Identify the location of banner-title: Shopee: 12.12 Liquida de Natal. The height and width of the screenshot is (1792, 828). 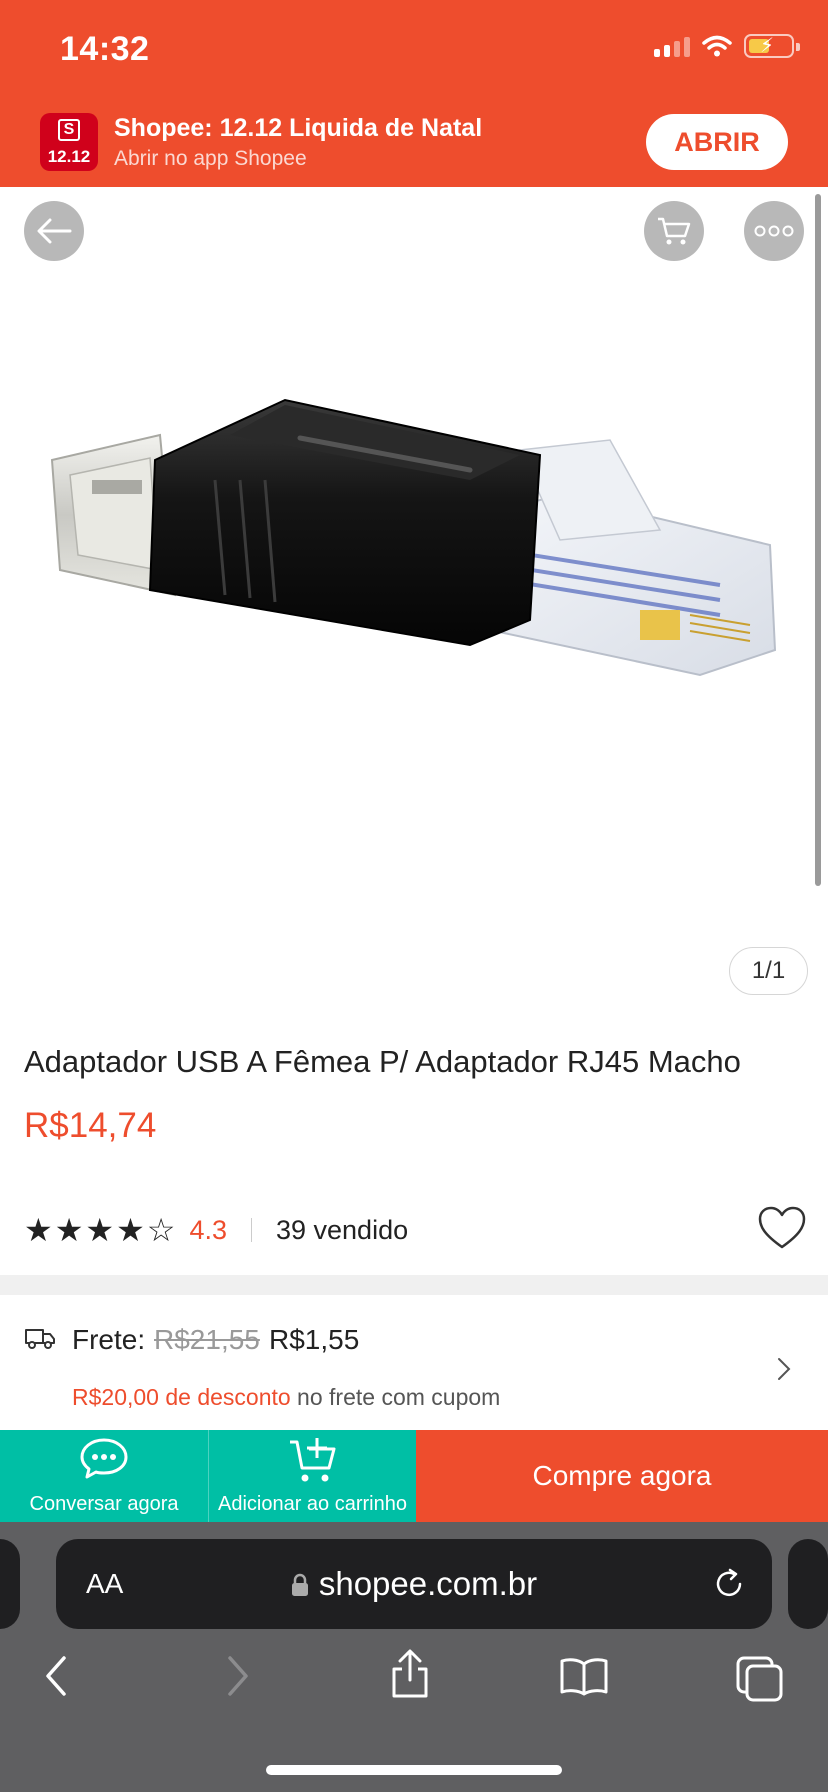
(298, 128).